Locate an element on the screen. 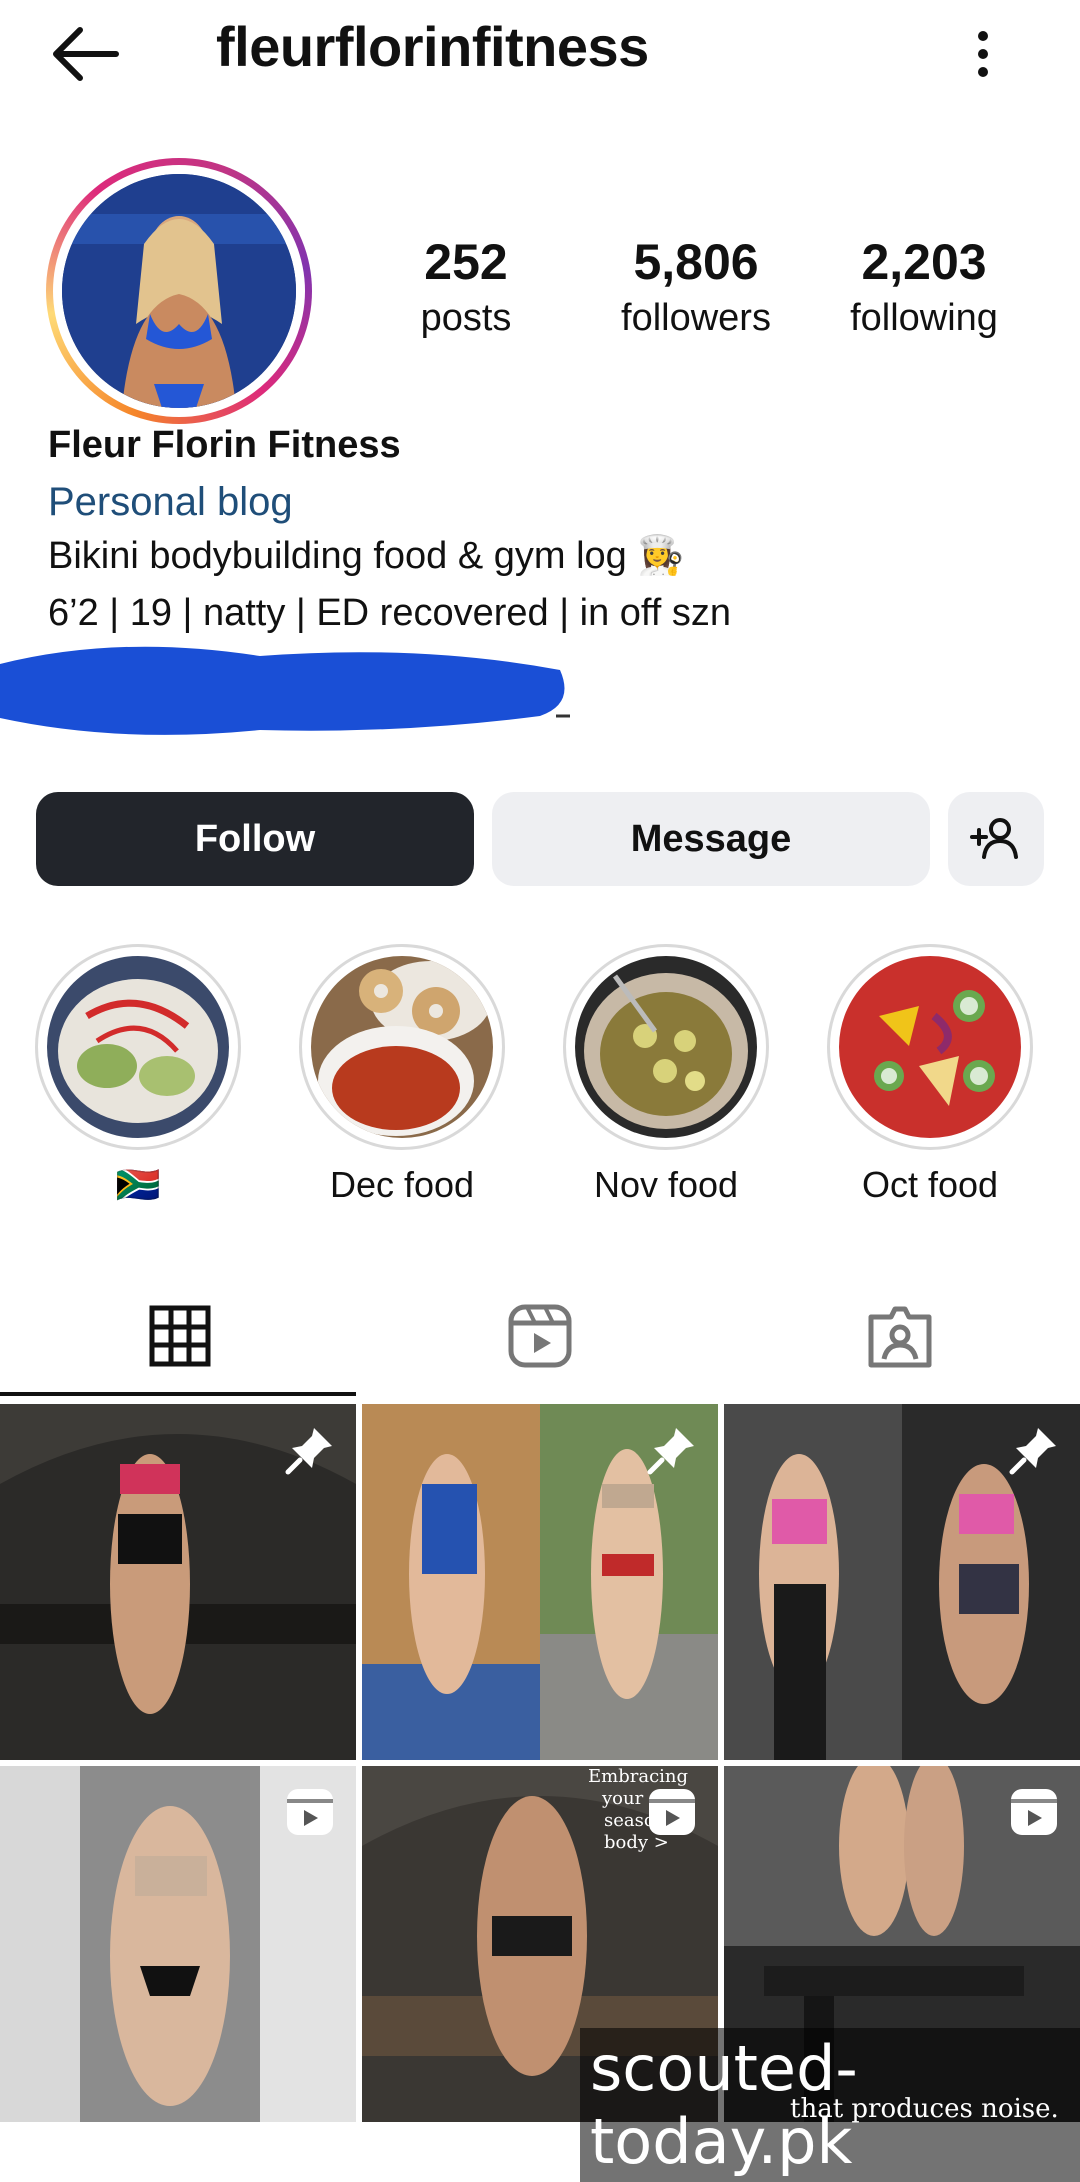 The image size is (1080, 2182). highlight-label: 🇿🇦 is located at coordinates (138, 1184).